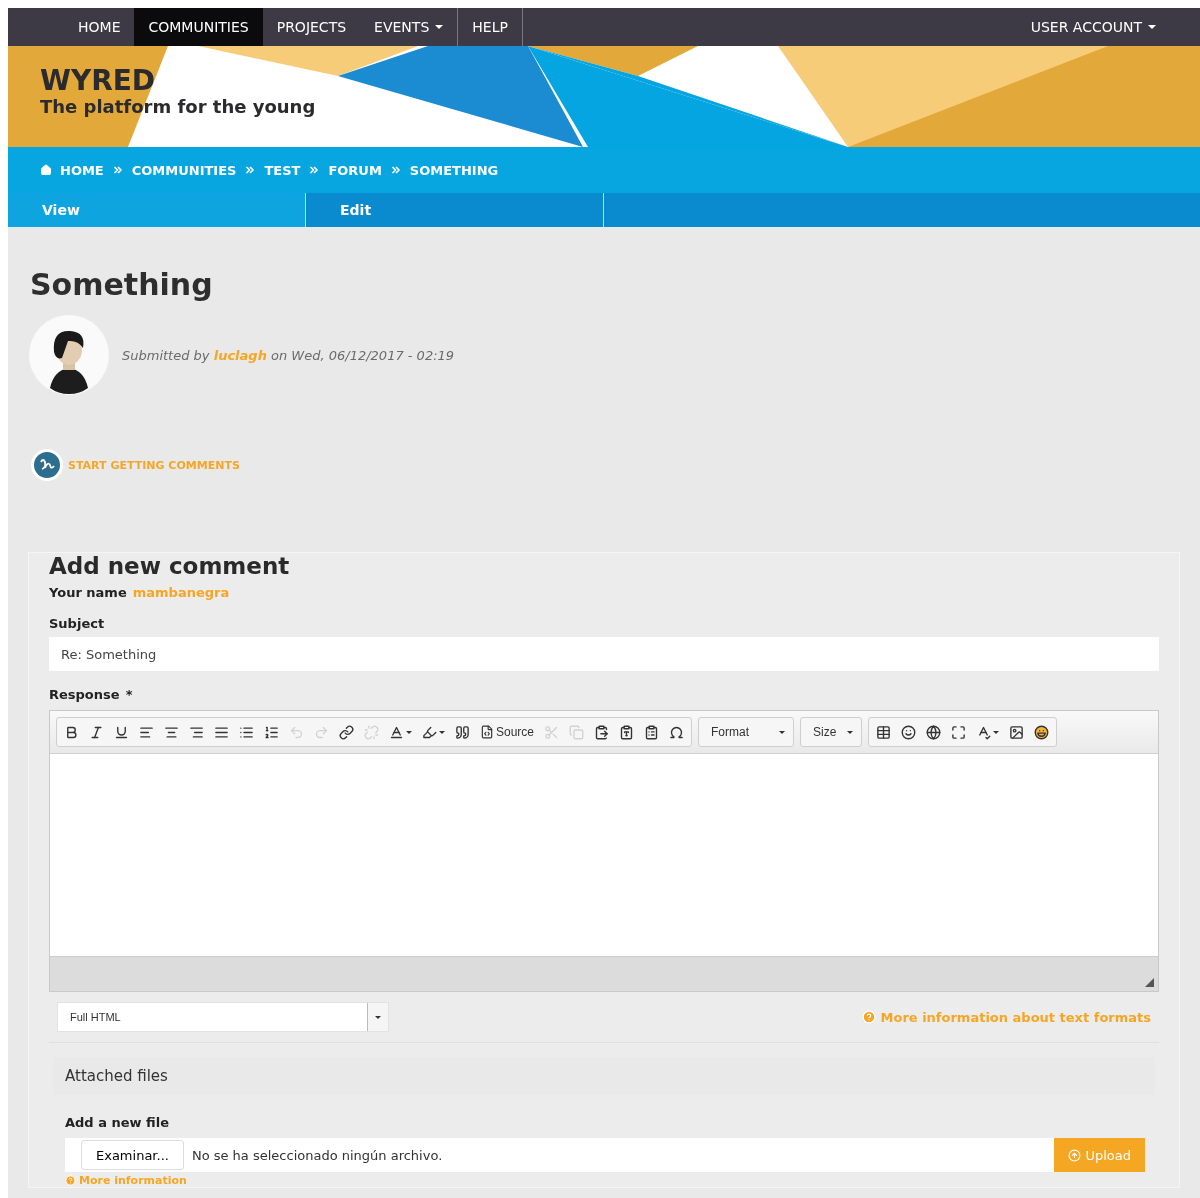 This screenshot has width=1200, height=1198. What do you see at coordinates (884, 732) in the screenshot?
I see `table-icon` at bounding box center [884, 732].